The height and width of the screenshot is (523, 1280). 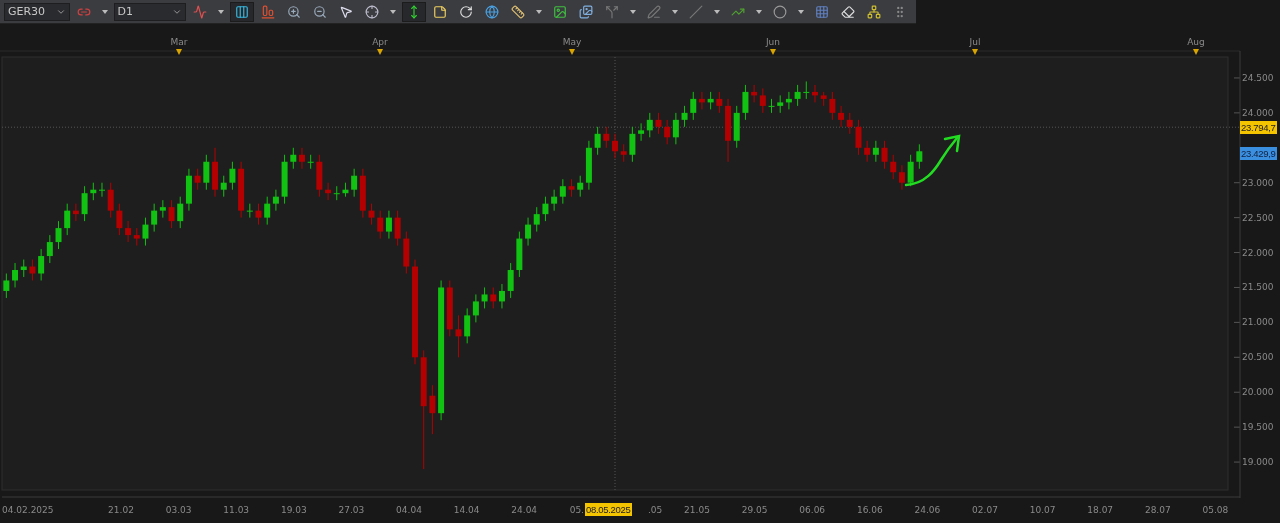 What do you see at coordinates (696, 11) in the screenshot?
I see `slash-icon` at bounding box center [696, 11].